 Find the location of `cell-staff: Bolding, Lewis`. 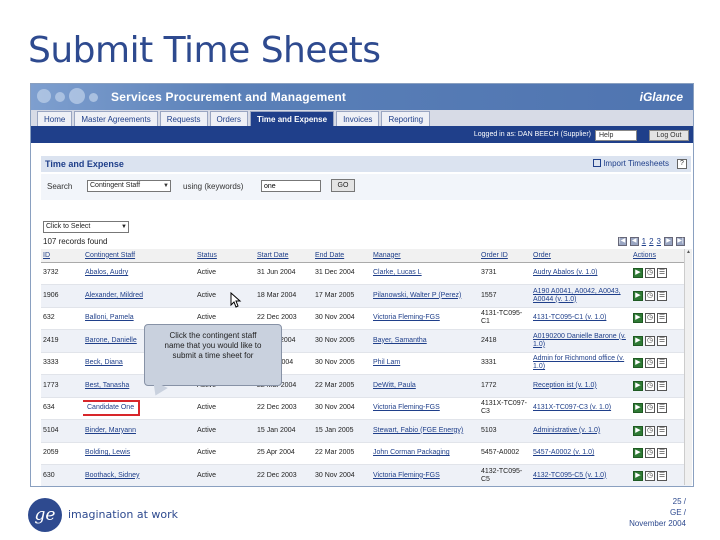

cell-staff: Bolding, Lewis is located at coordinates (139, 453).